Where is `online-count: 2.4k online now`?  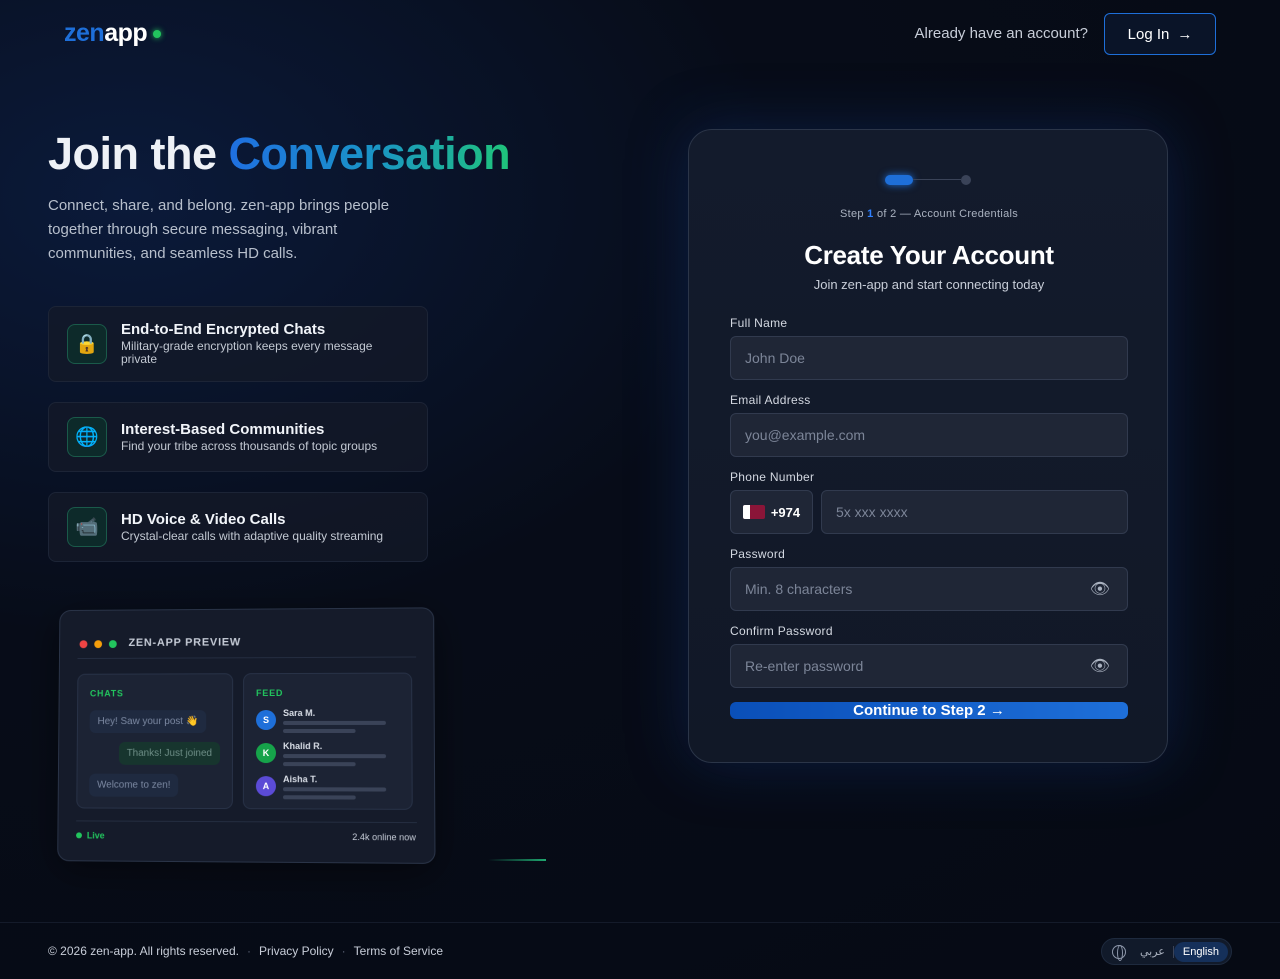 online-count: 2.4k online now is located at coordinates (384, 837).